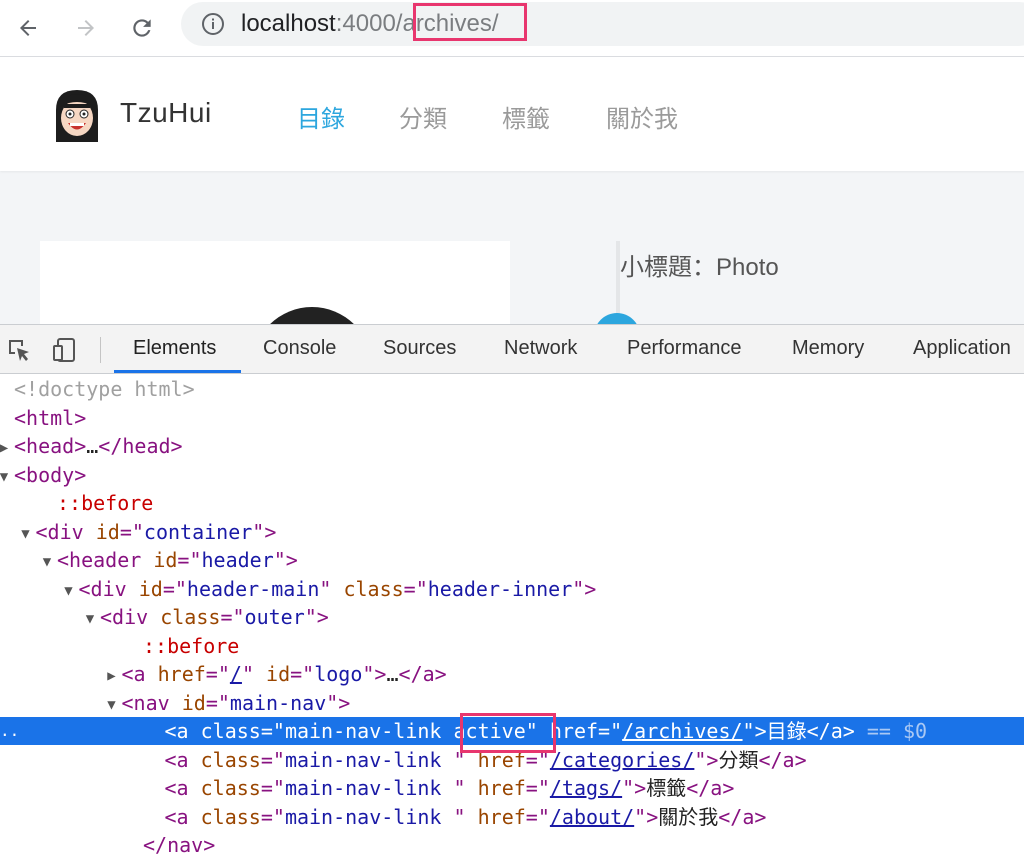  Describe the element at coordinates (962, 348) in the screenshot. I see `tab-application: Application` at that location.